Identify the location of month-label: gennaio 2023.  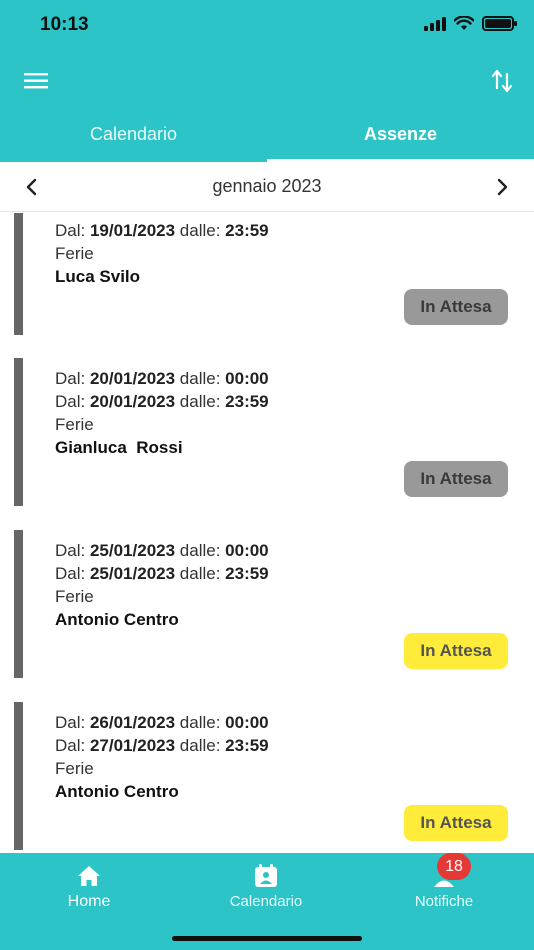
(267, 186).